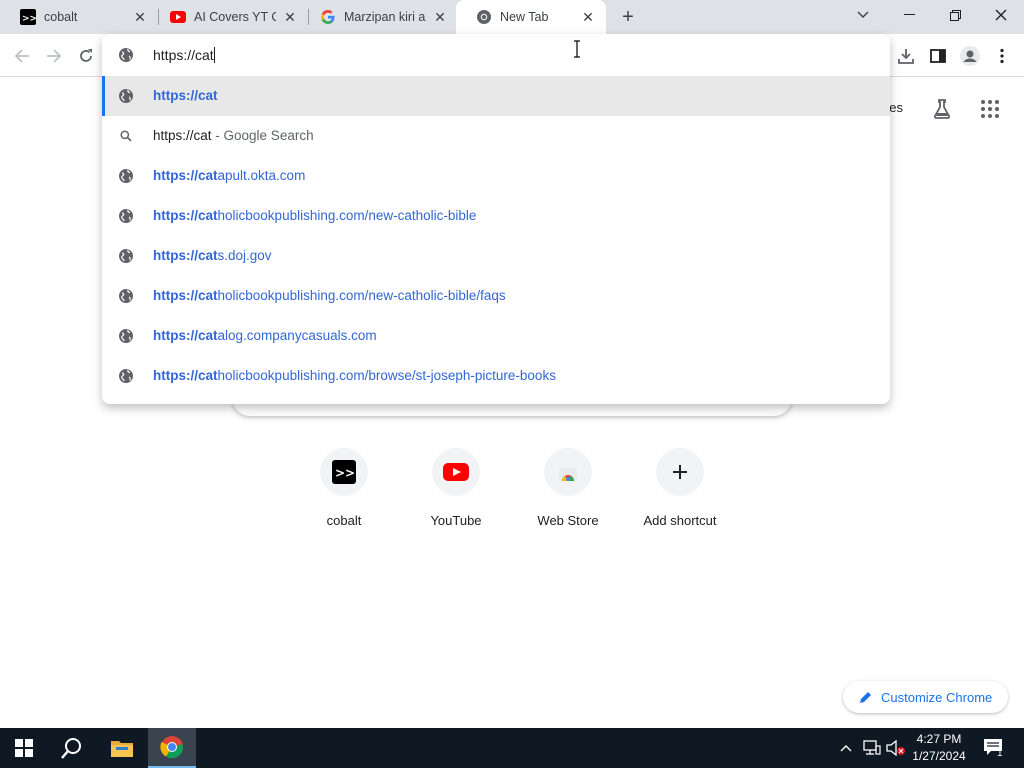 The width and height of the screenshot is (1024, 768). I want to click on suggestion-item: https://cats.doj.gov, so click(496, 256).